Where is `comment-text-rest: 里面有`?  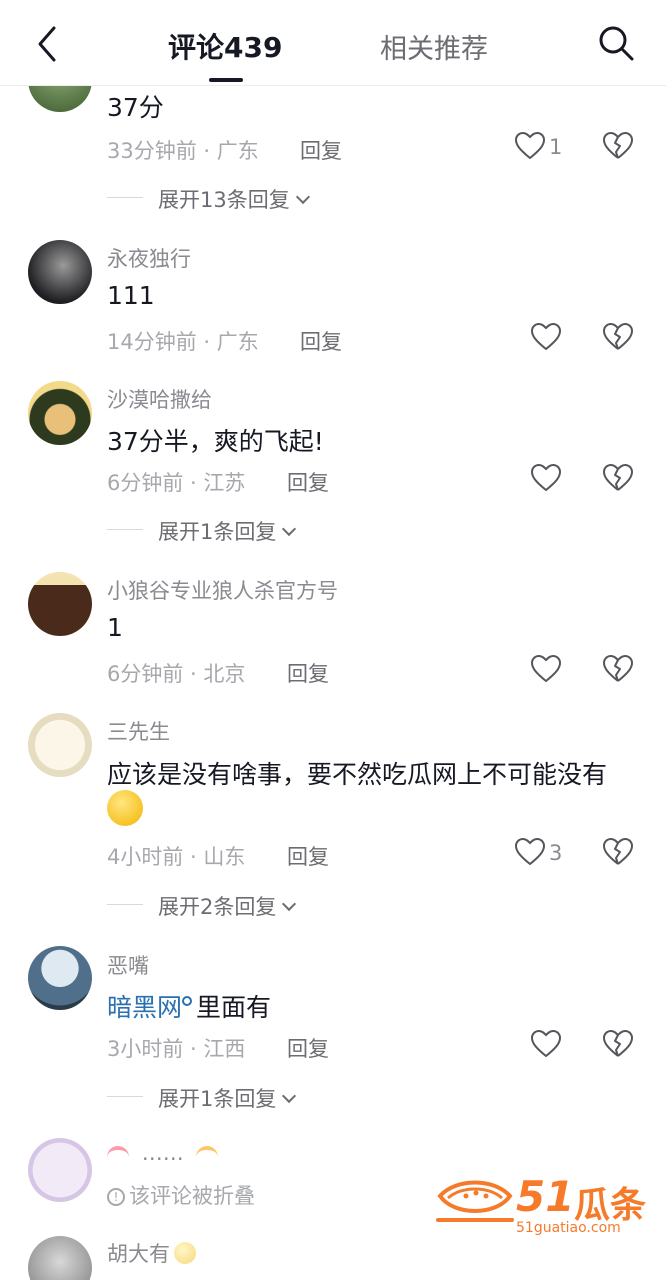
comment-text-rest: 里面有 is located at coordinates (234, 1007).